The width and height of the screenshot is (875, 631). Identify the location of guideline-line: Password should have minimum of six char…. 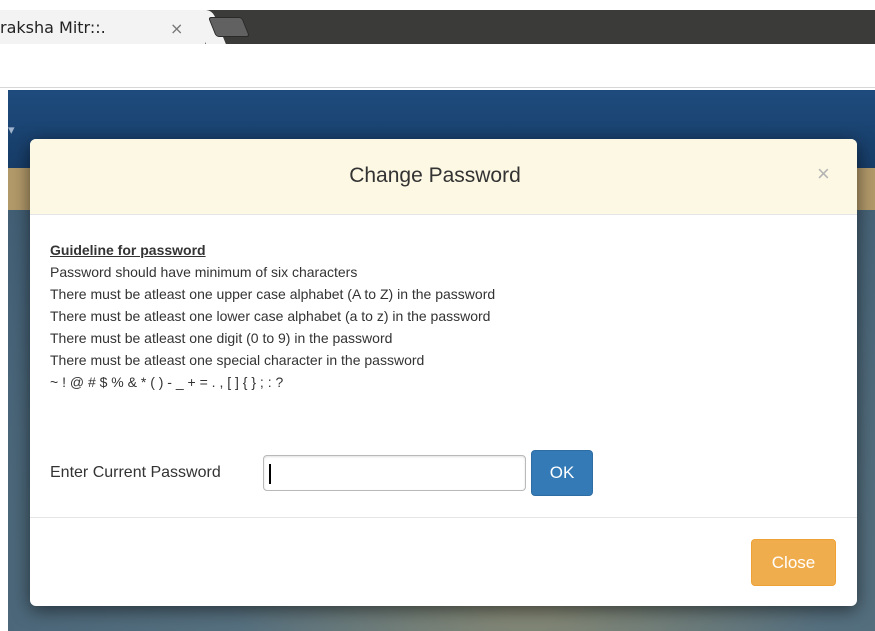
(204, 272).